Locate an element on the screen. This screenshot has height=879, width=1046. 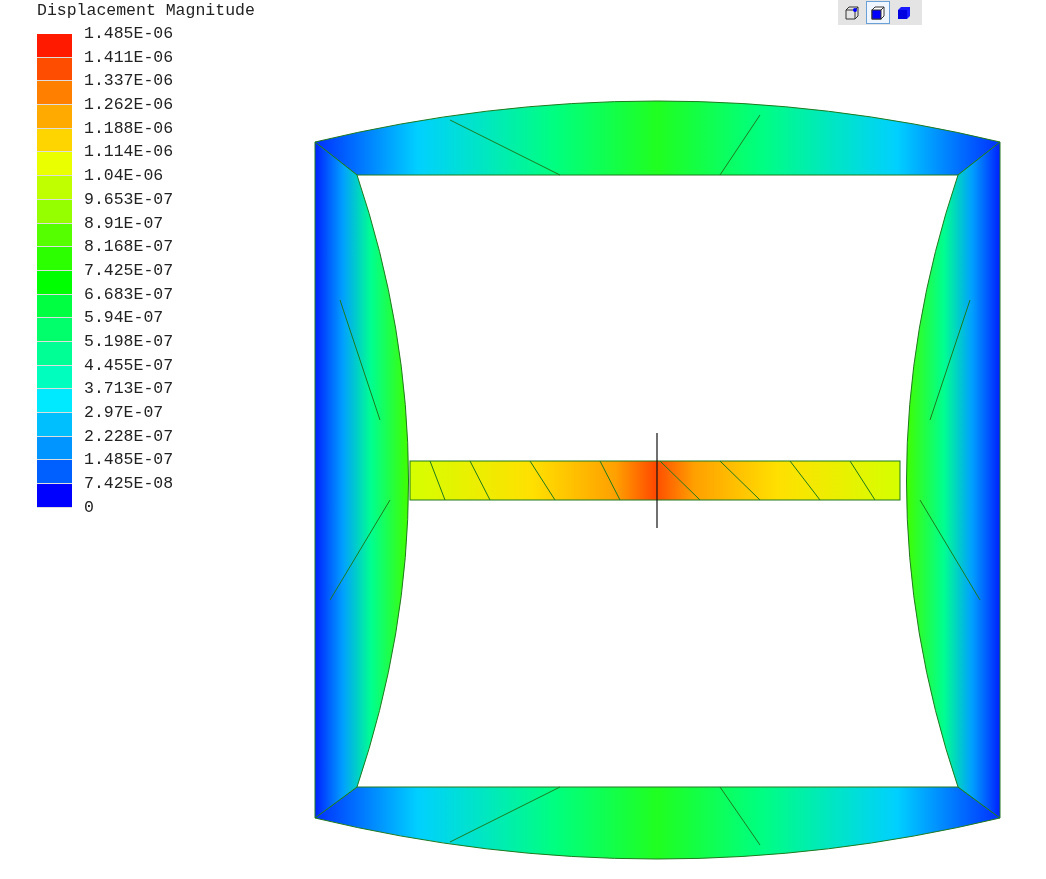
legend-value: 7.425E-07 is located at coordinates (129, 270).